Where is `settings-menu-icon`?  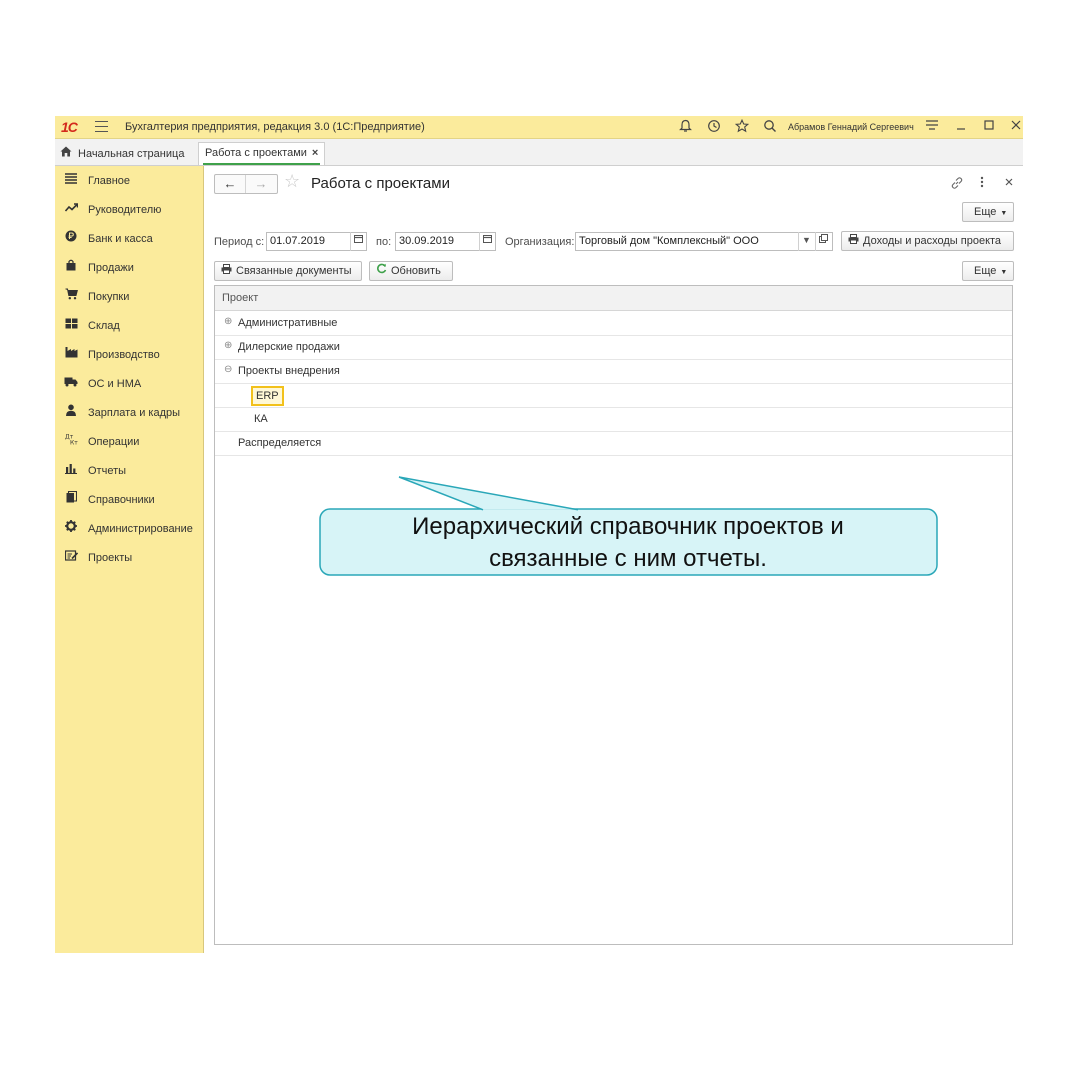 settings-menu-icon is located at coordinates (932, 127).